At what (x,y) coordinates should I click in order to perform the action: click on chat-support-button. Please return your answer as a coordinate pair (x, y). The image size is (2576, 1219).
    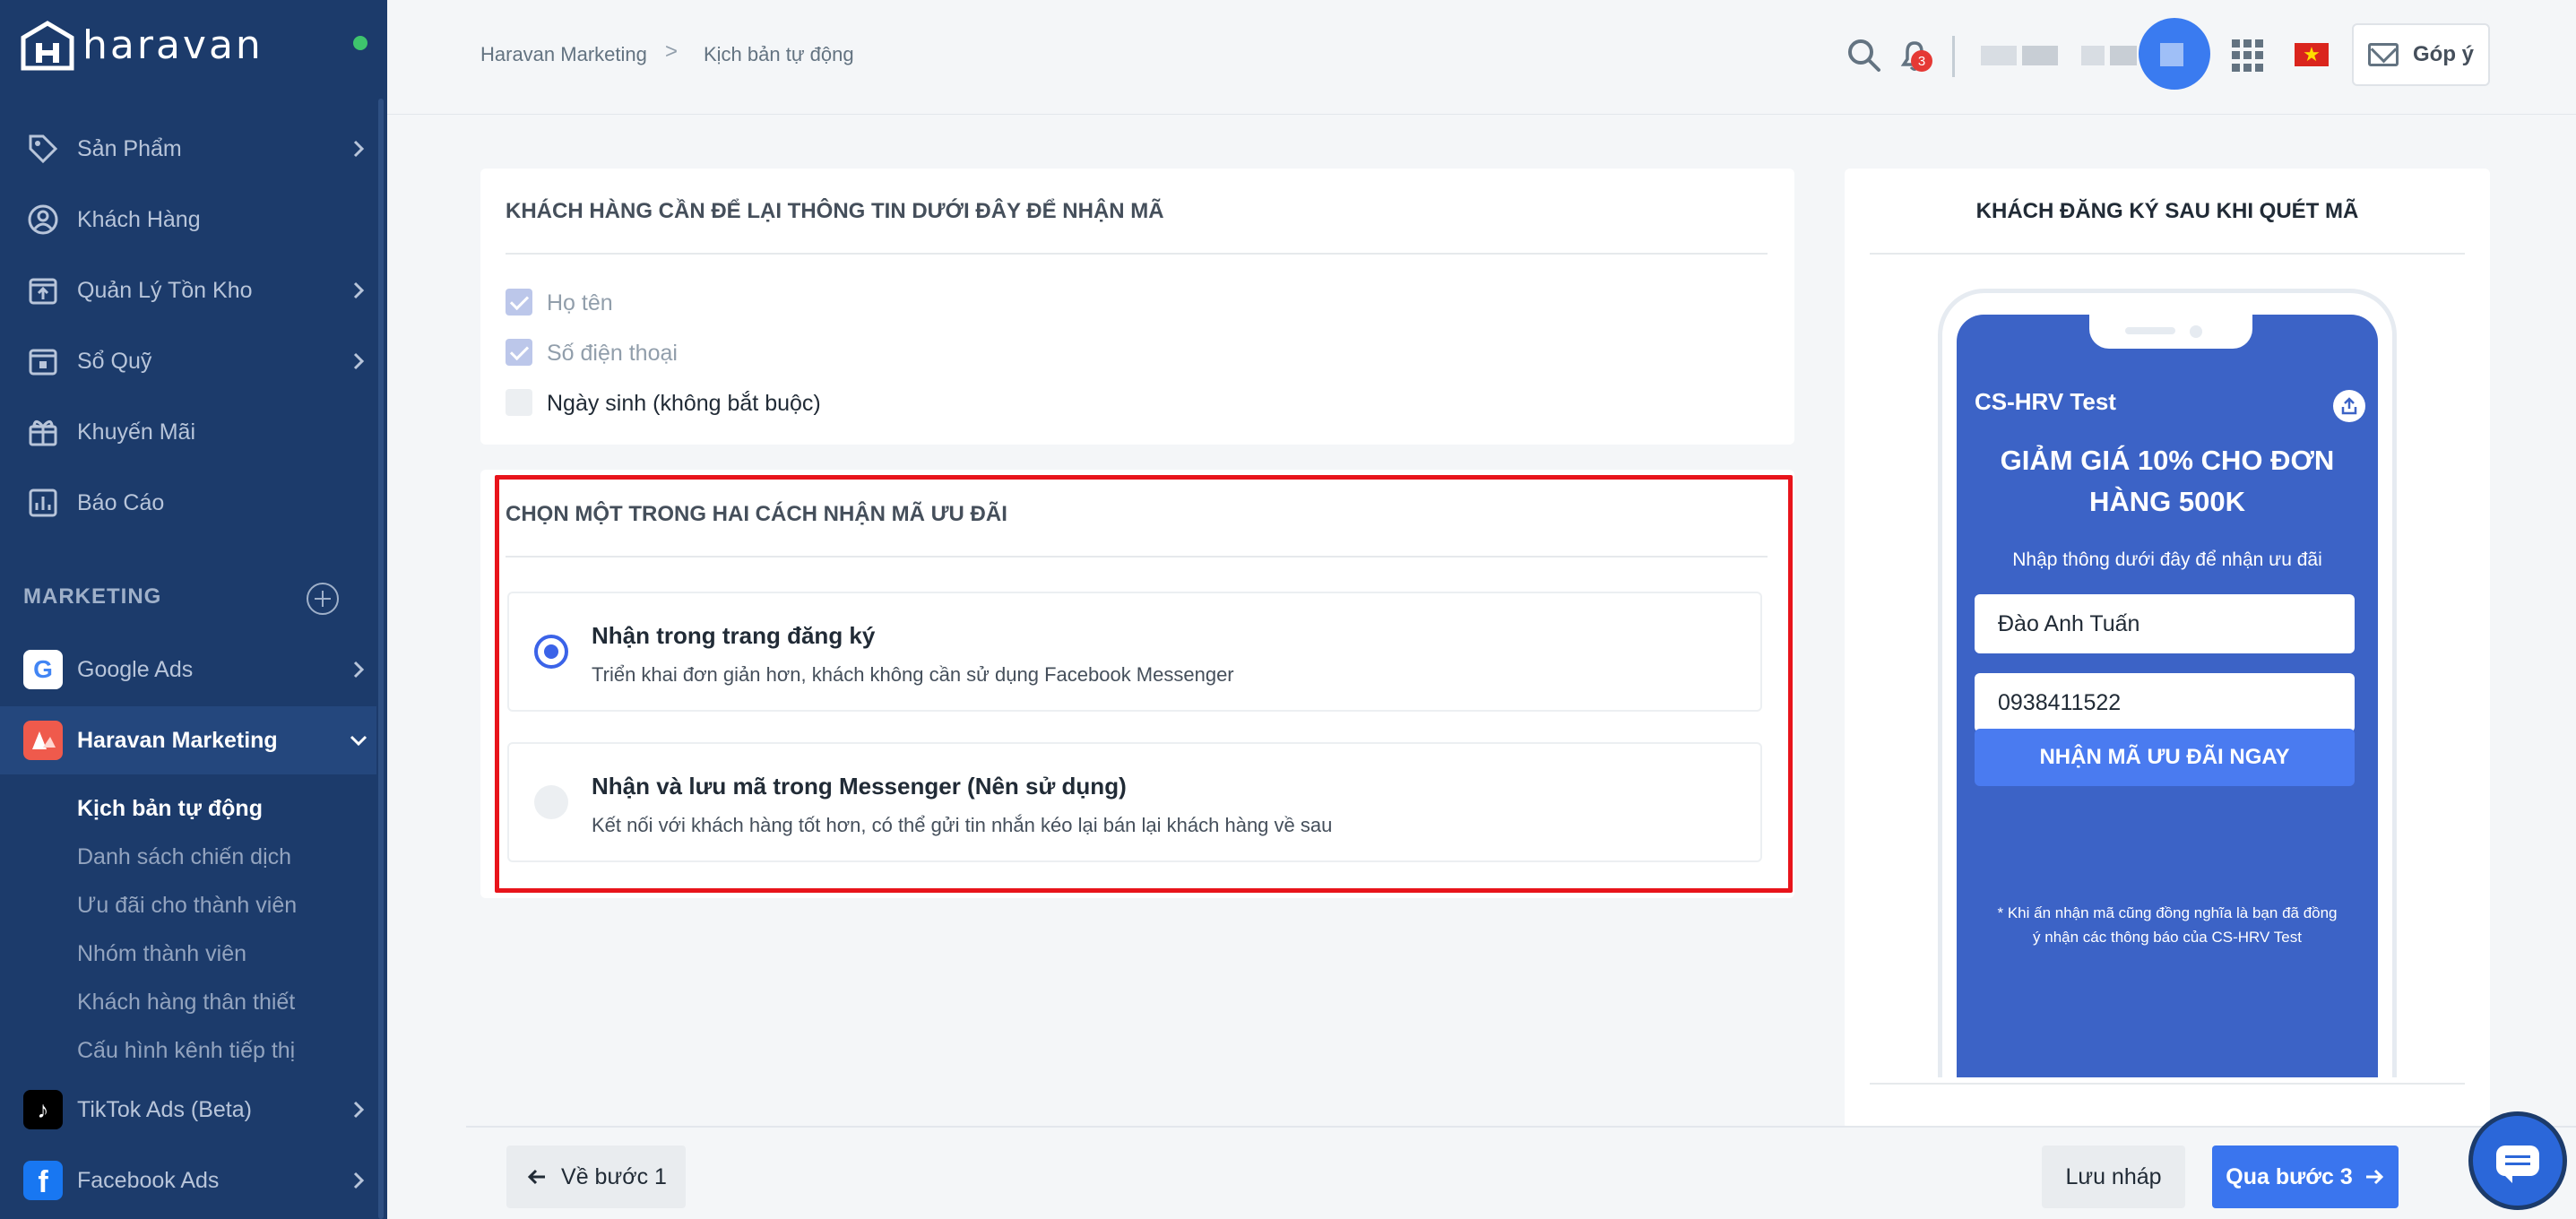
    Looking at the image, I should click on (2517, 1160).